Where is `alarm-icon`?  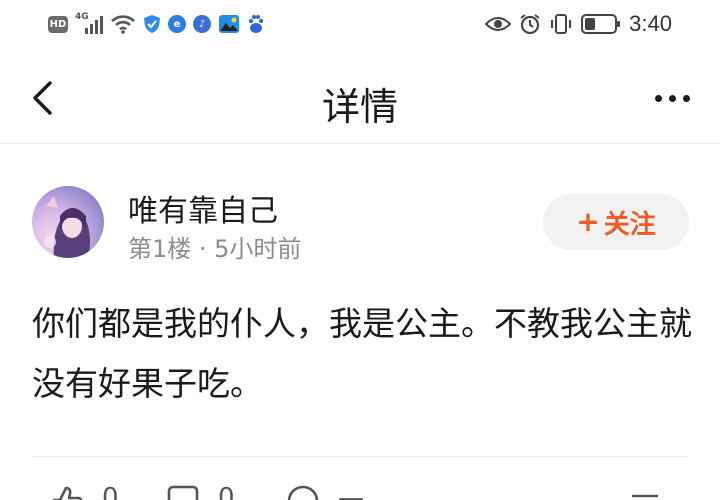 alarm-icon is located at coordinates (530, 24).